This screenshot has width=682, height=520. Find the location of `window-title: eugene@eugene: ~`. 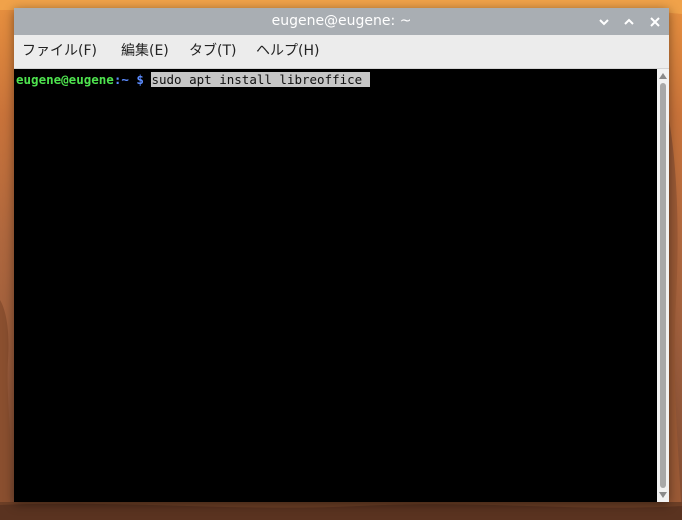

window-title: eugene@eugene: ~ is located at coordinates (341, 21).